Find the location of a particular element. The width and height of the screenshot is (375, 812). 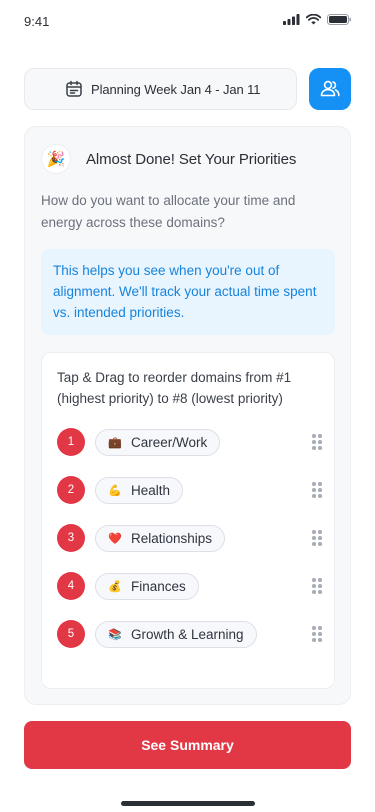

domain-row: 5 📚 Growth & Learning is located at coordinates (189, 634).